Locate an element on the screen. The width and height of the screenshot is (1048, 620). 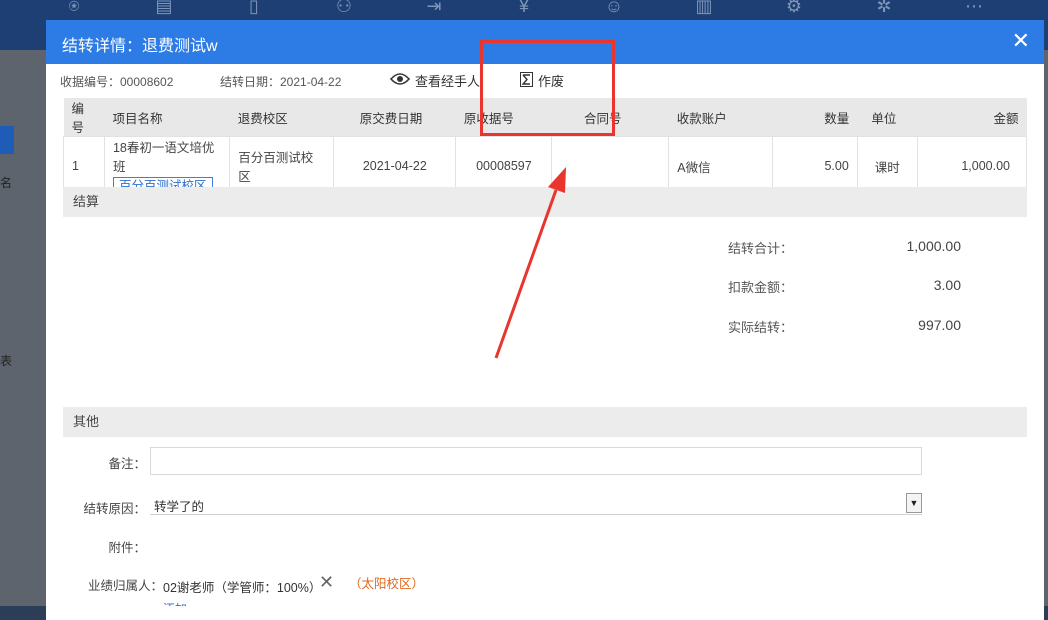
annotation-arrow-shaft is located at coordinates (526, 274).